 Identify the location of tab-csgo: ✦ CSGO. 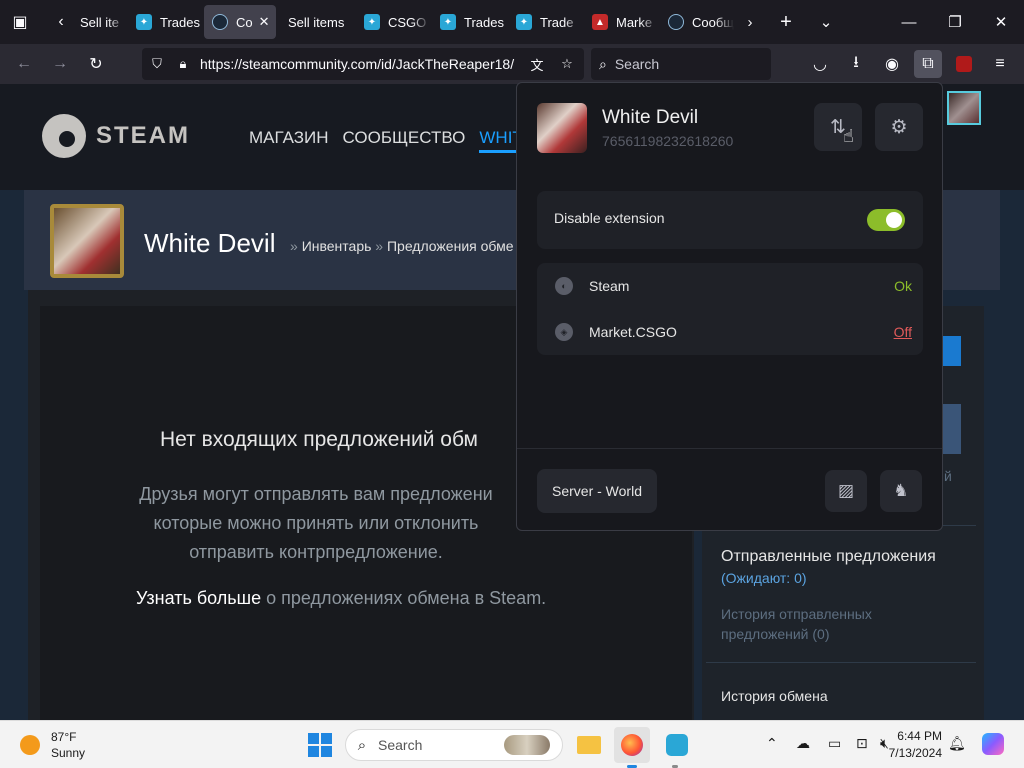
(393, 22).